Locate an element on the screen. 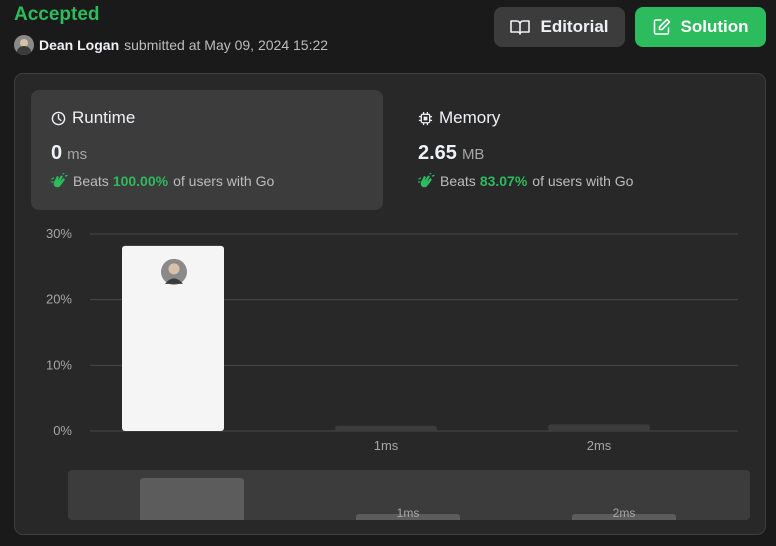 This screenshot has height=546, width=776. runtime-beats-pct: 100.00% is located at coordinates (140, 181).